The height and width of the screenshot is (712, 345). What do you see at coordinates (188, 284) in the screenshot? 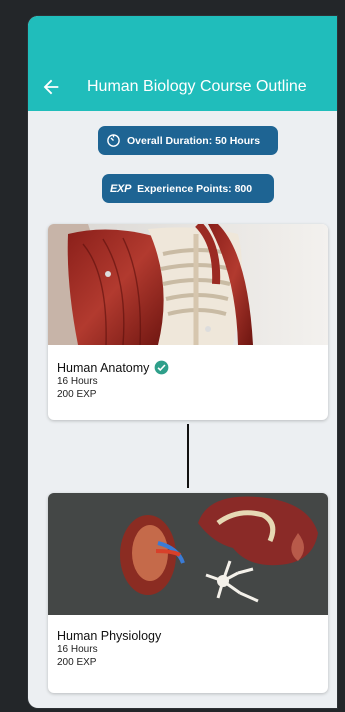
I see `anatomy-model-image` at bounding box center [188, 284].